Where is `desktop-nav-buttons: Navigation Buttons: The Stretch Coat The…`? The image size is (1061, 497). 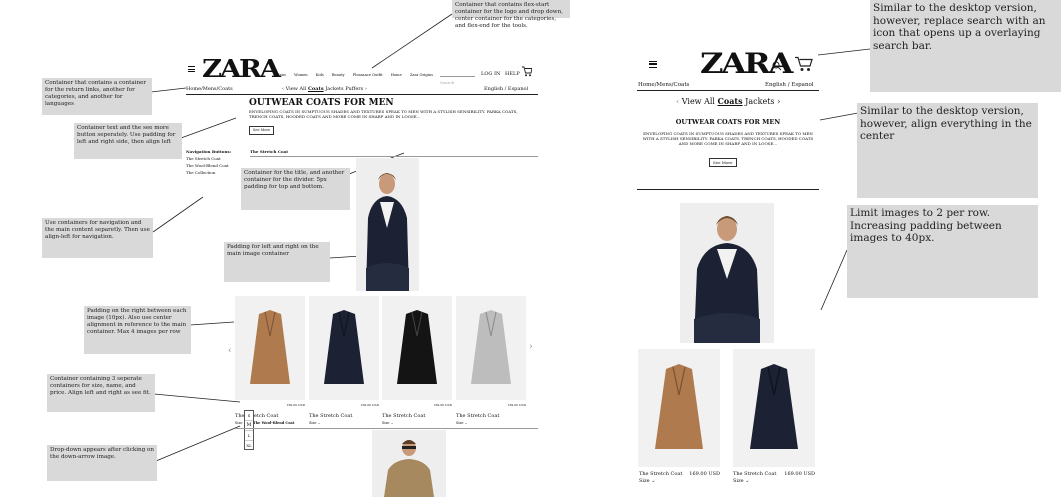
desktop-nav-buttons: Navigation Buttons: The Stretch Coat The… is located at coordinates (216, 162).